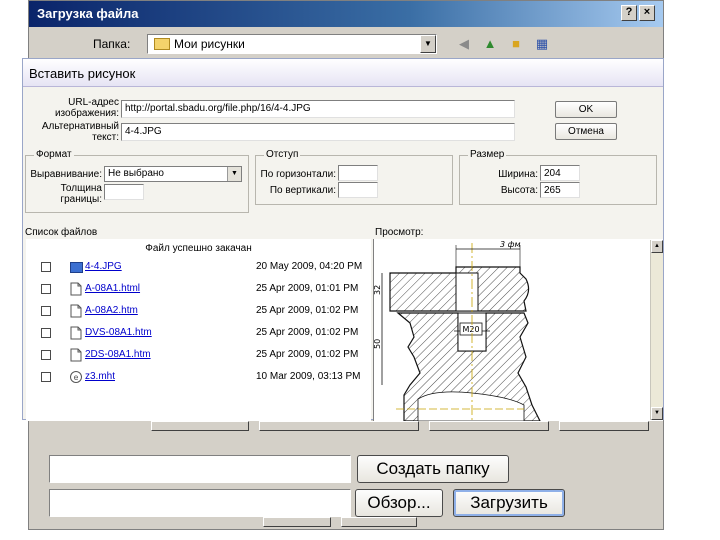 This screenshot has height=540, width=720. I want to click on file-date: 10 Mar 2009, 03:13 PM, so click(308, 376).